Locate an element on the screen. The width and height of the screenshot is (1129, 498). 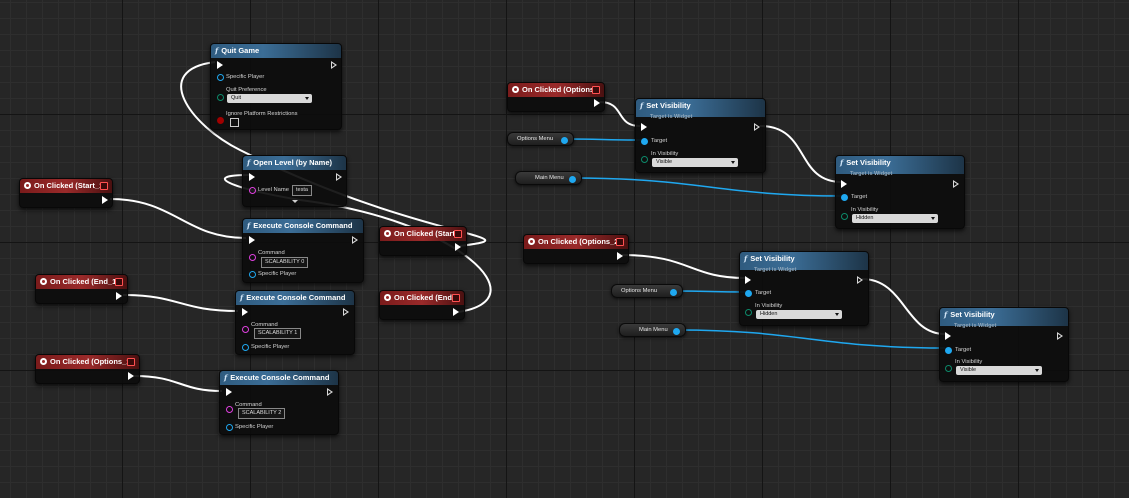
on-clicked-start-node: On Clicked (Start) is located at coordinates (423, 241).